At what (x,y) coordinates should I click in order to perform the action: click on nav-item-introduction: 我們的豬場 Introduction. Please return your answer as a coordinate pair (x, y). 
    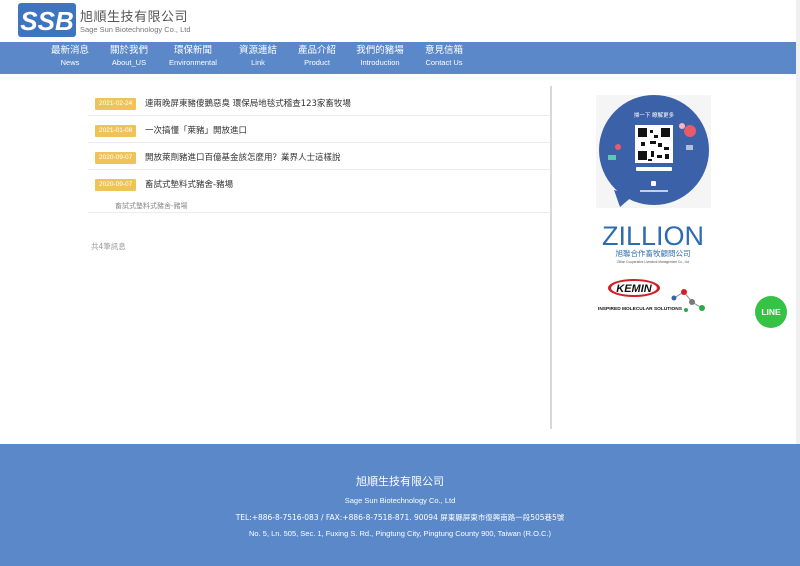
    Looking at the image, I should click on (380, 58).